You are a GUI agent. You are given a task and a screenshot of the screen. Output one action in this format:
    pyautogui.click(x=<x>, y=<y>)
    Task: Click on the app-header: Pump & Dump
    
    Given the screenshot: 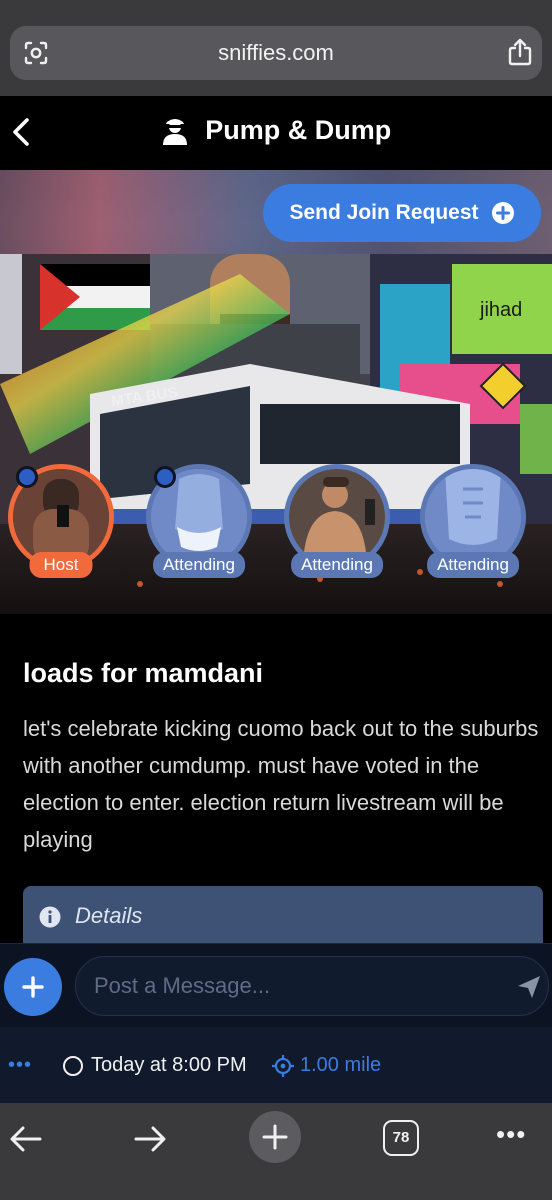 What is the action you would take?
    pyautogui.click(x=276, y=133)
    